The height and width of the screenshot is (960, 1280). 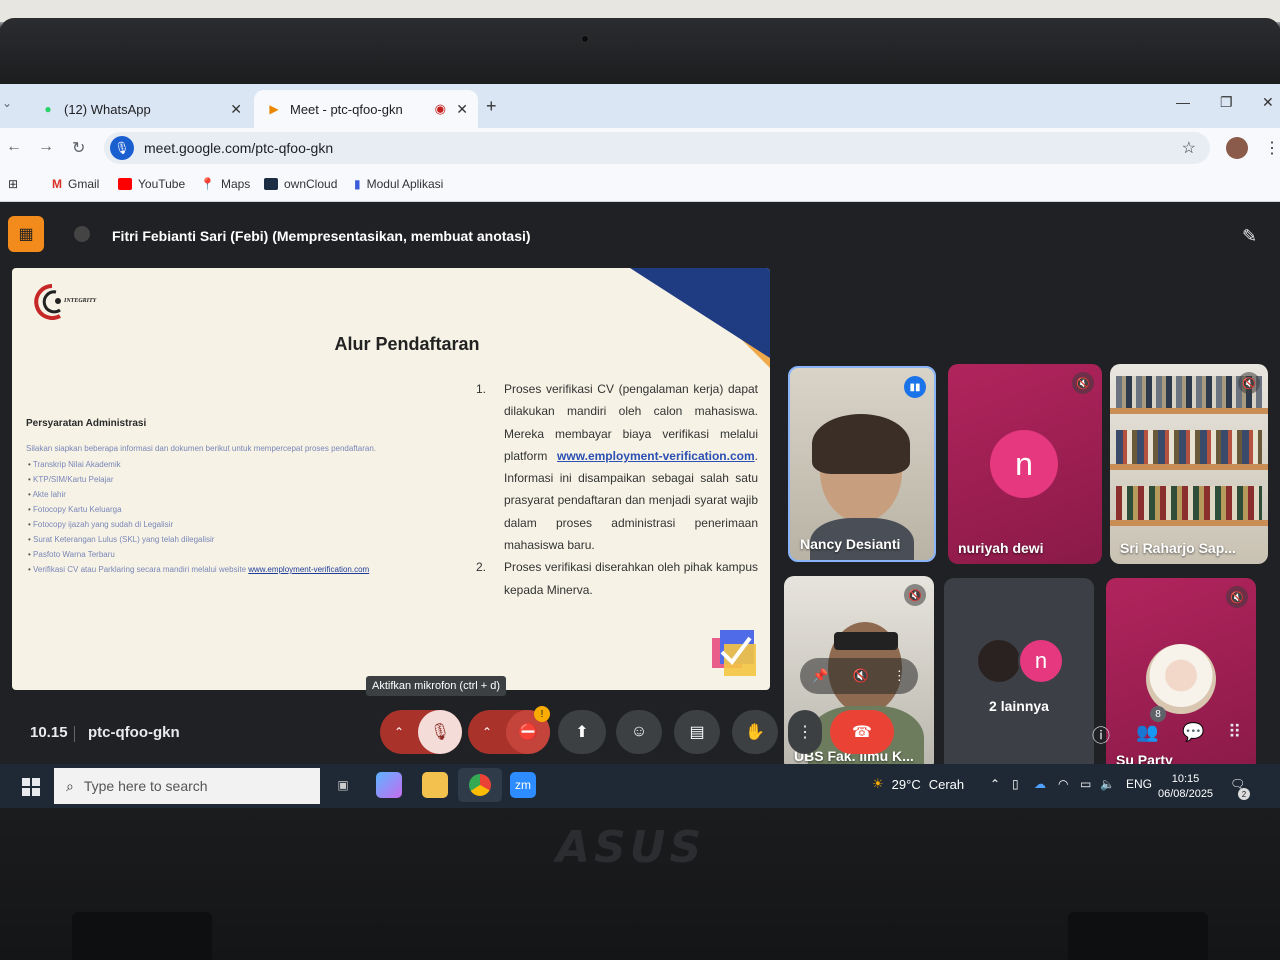 What do you see at coordinates (75, 184) in the screenshot?
I see `bookmark-gmail: M Gmail` at bounding box center [75, 184].